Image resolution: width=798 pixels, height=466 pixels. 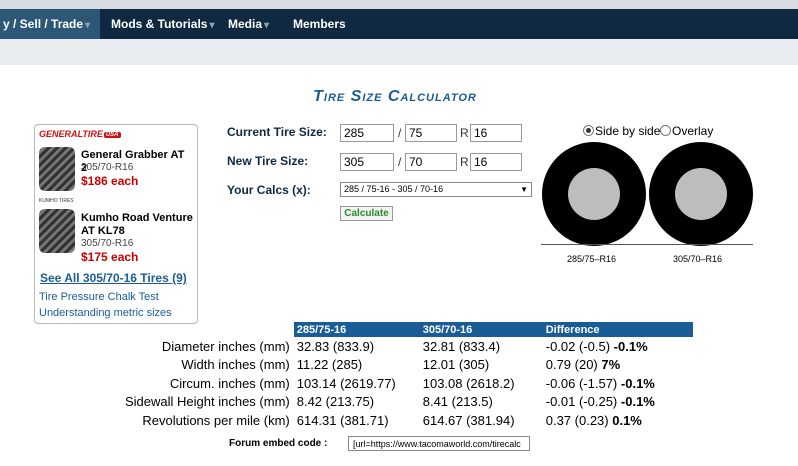 What do you see at coordinates (329, 365) in the screenshot?
I see `current-value: 11.22 (285)` at bounding box center [329, 365].